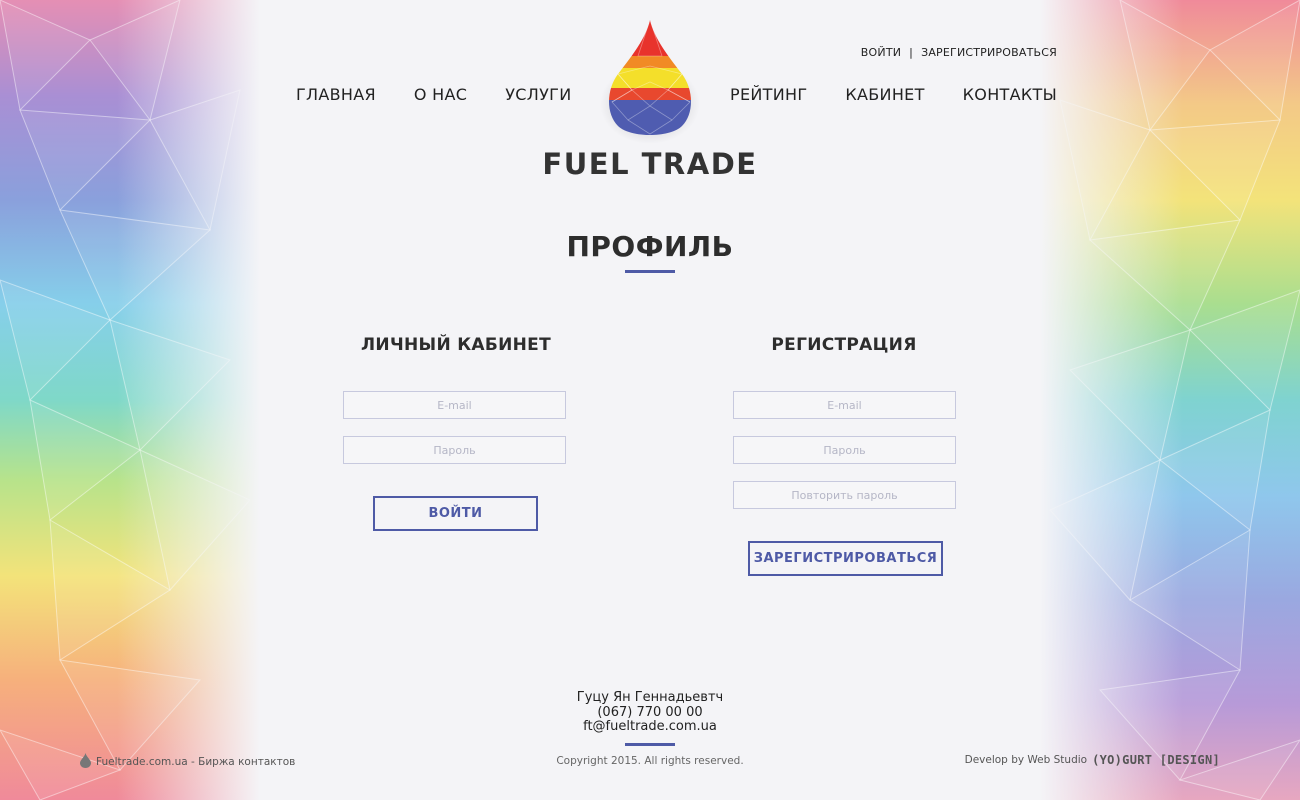 Image resolution: width=1300 pixels, height=800 pixels. Describe the element at coordinates (881, 52) in the screenshot. I see `login-link: ВОЙТИ` at that location.